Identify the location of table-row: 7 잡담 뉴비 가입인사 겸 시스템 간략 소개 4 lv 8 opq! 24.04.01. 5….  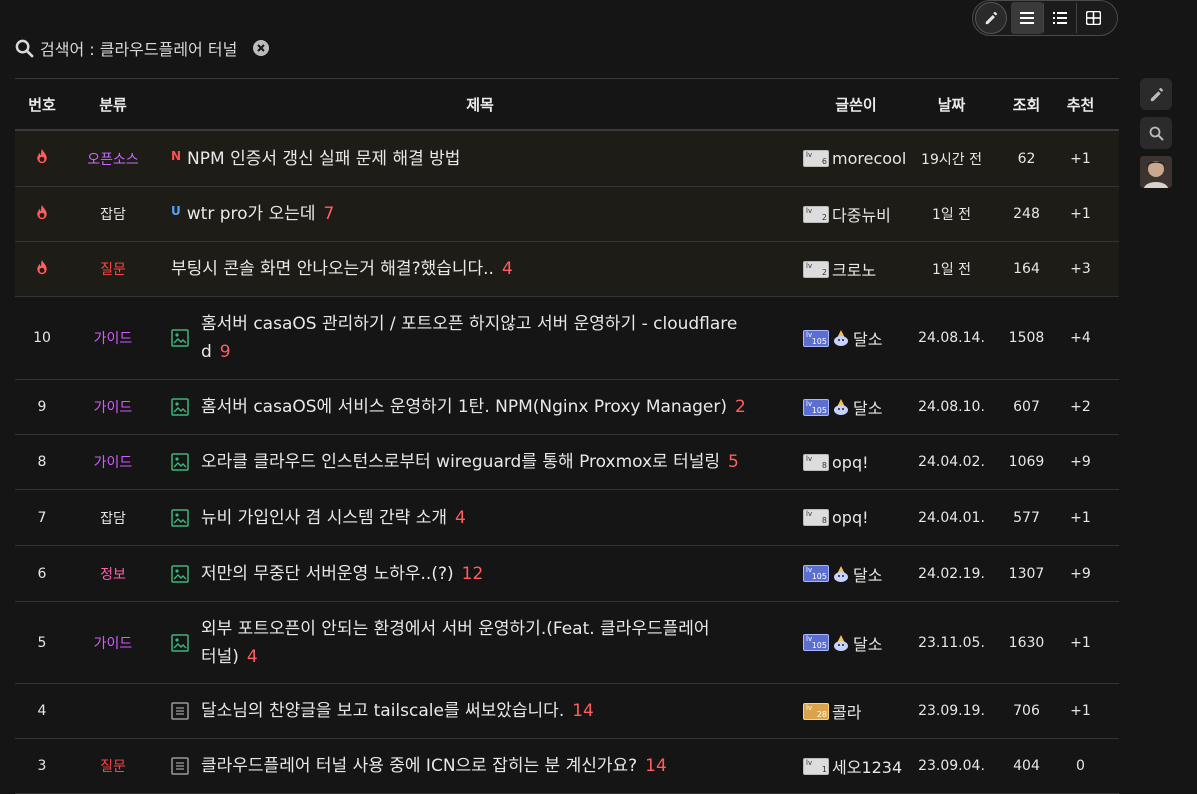
(567, 518).